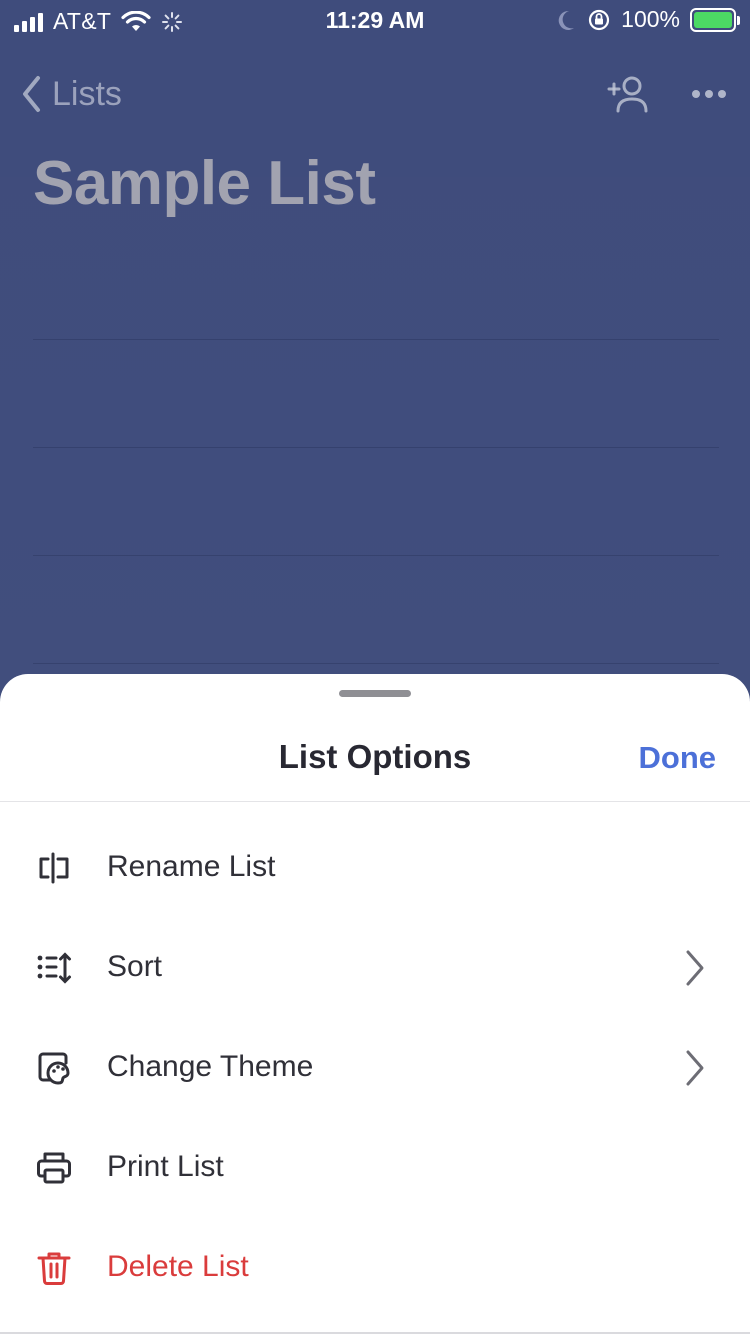  I want to click on menu-item-label: Sort, so click(135, 966).